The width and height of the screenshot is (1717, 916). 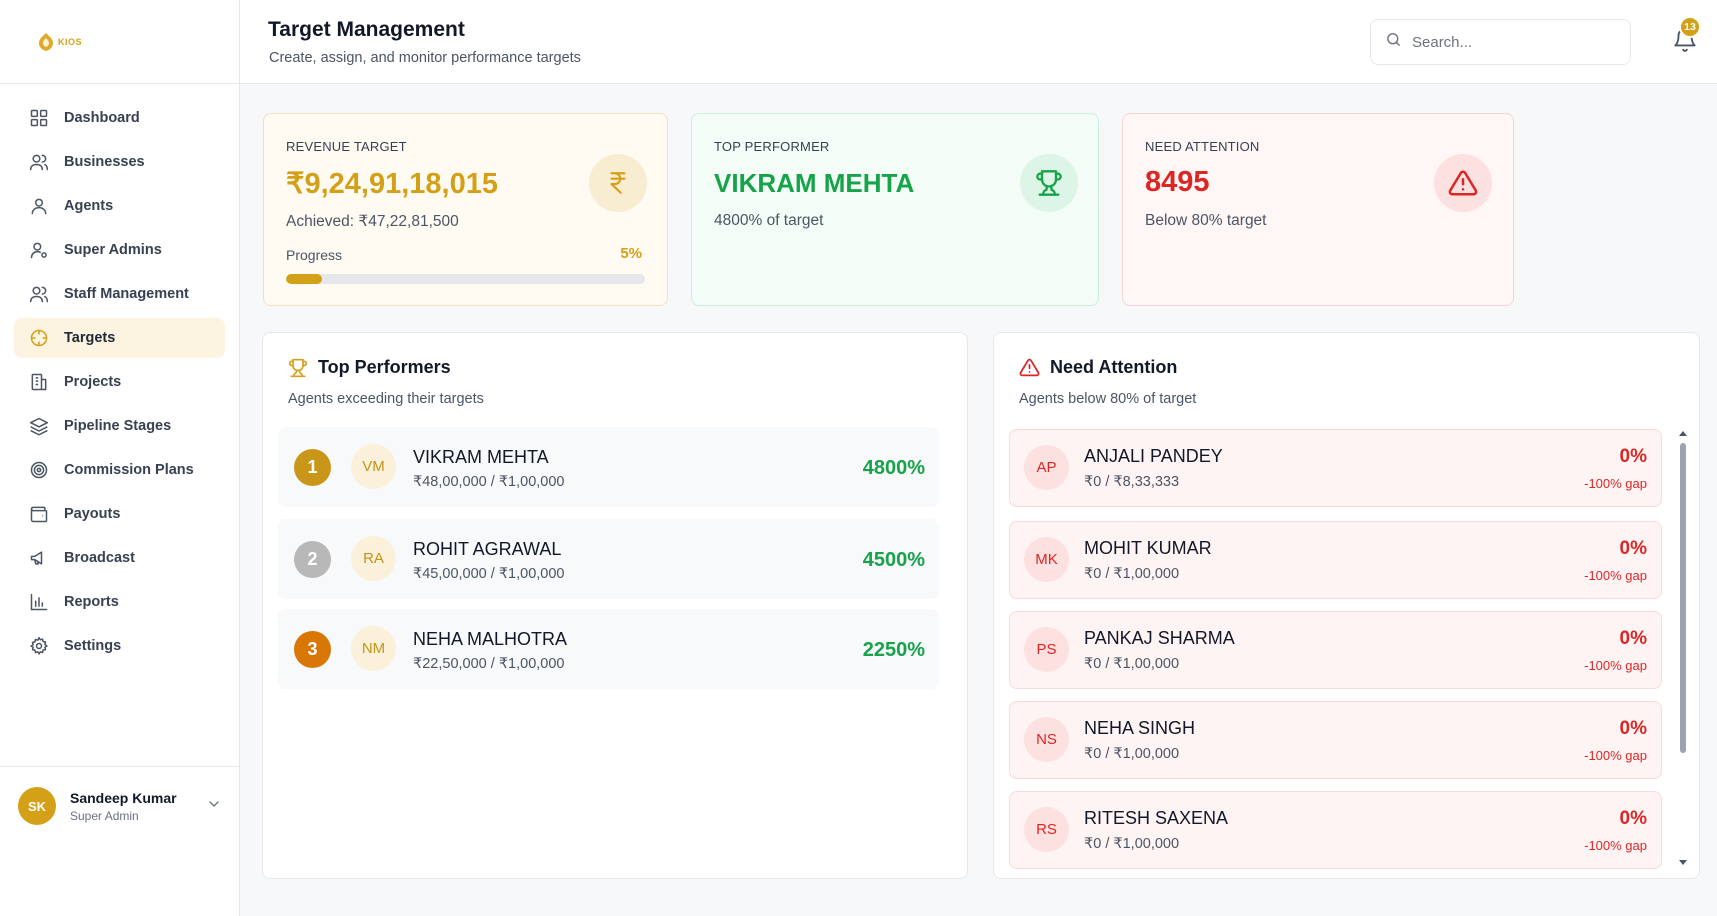 What do you see at coordinates (893, 468) in the screenshot?
I see `achievement-percent: 4800%` at bounding box center [893, 468].